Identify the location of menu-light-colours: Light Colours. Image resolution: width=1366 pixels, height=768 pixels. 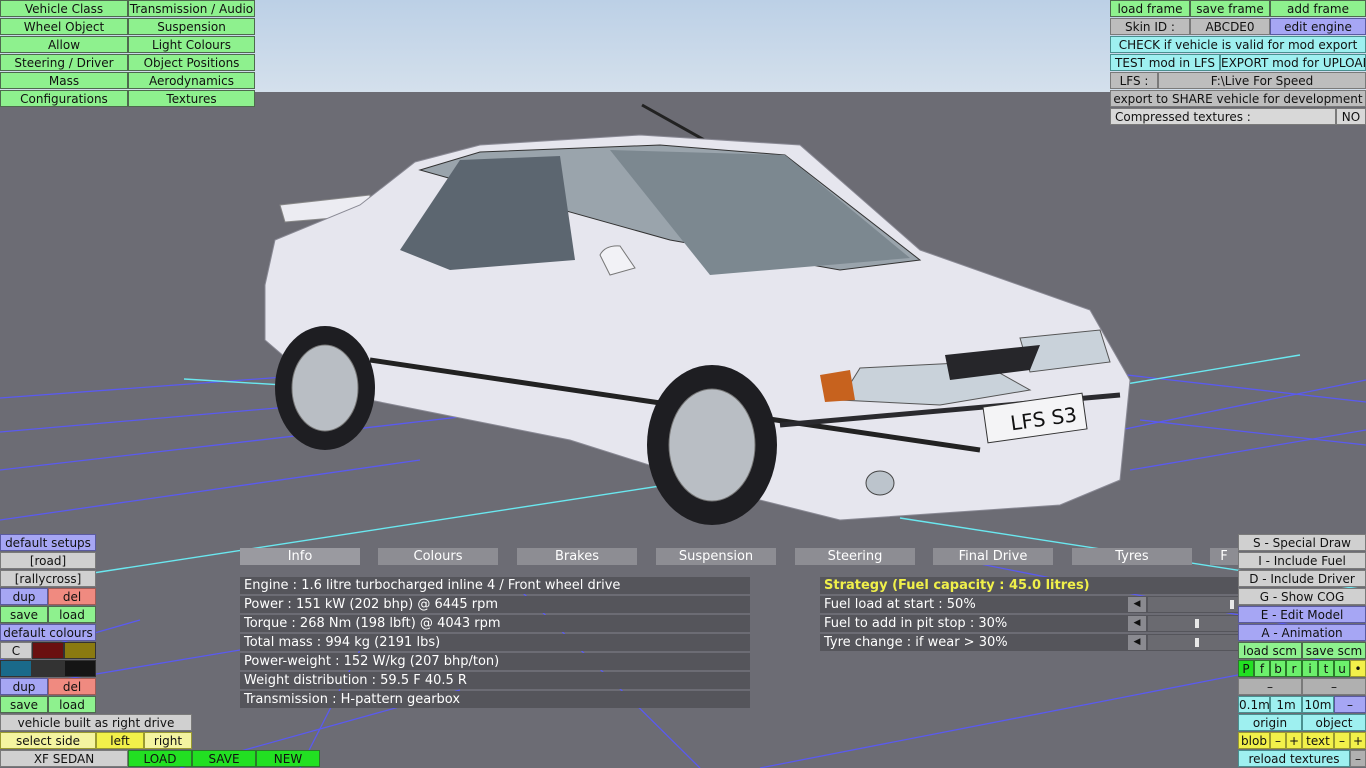
(191, 44).